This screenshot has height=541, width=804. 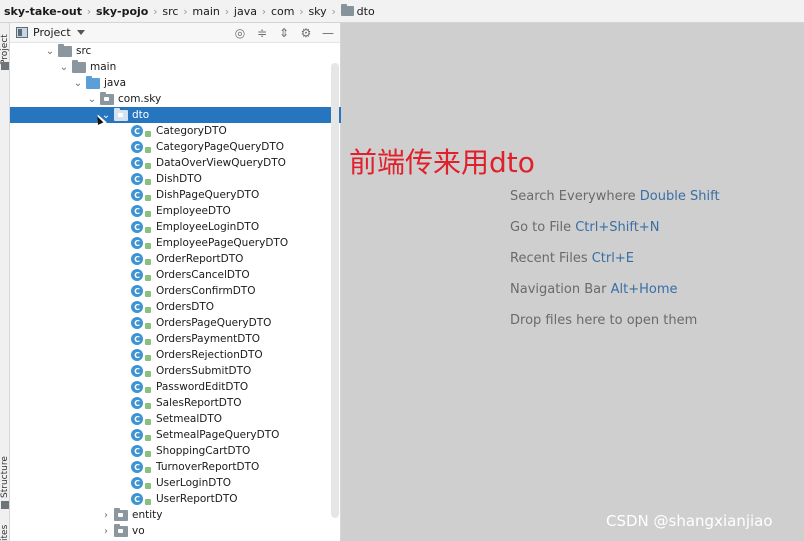 I want to click on tree-item-class: C EmployeeDTO, so click(x=175, y=211).